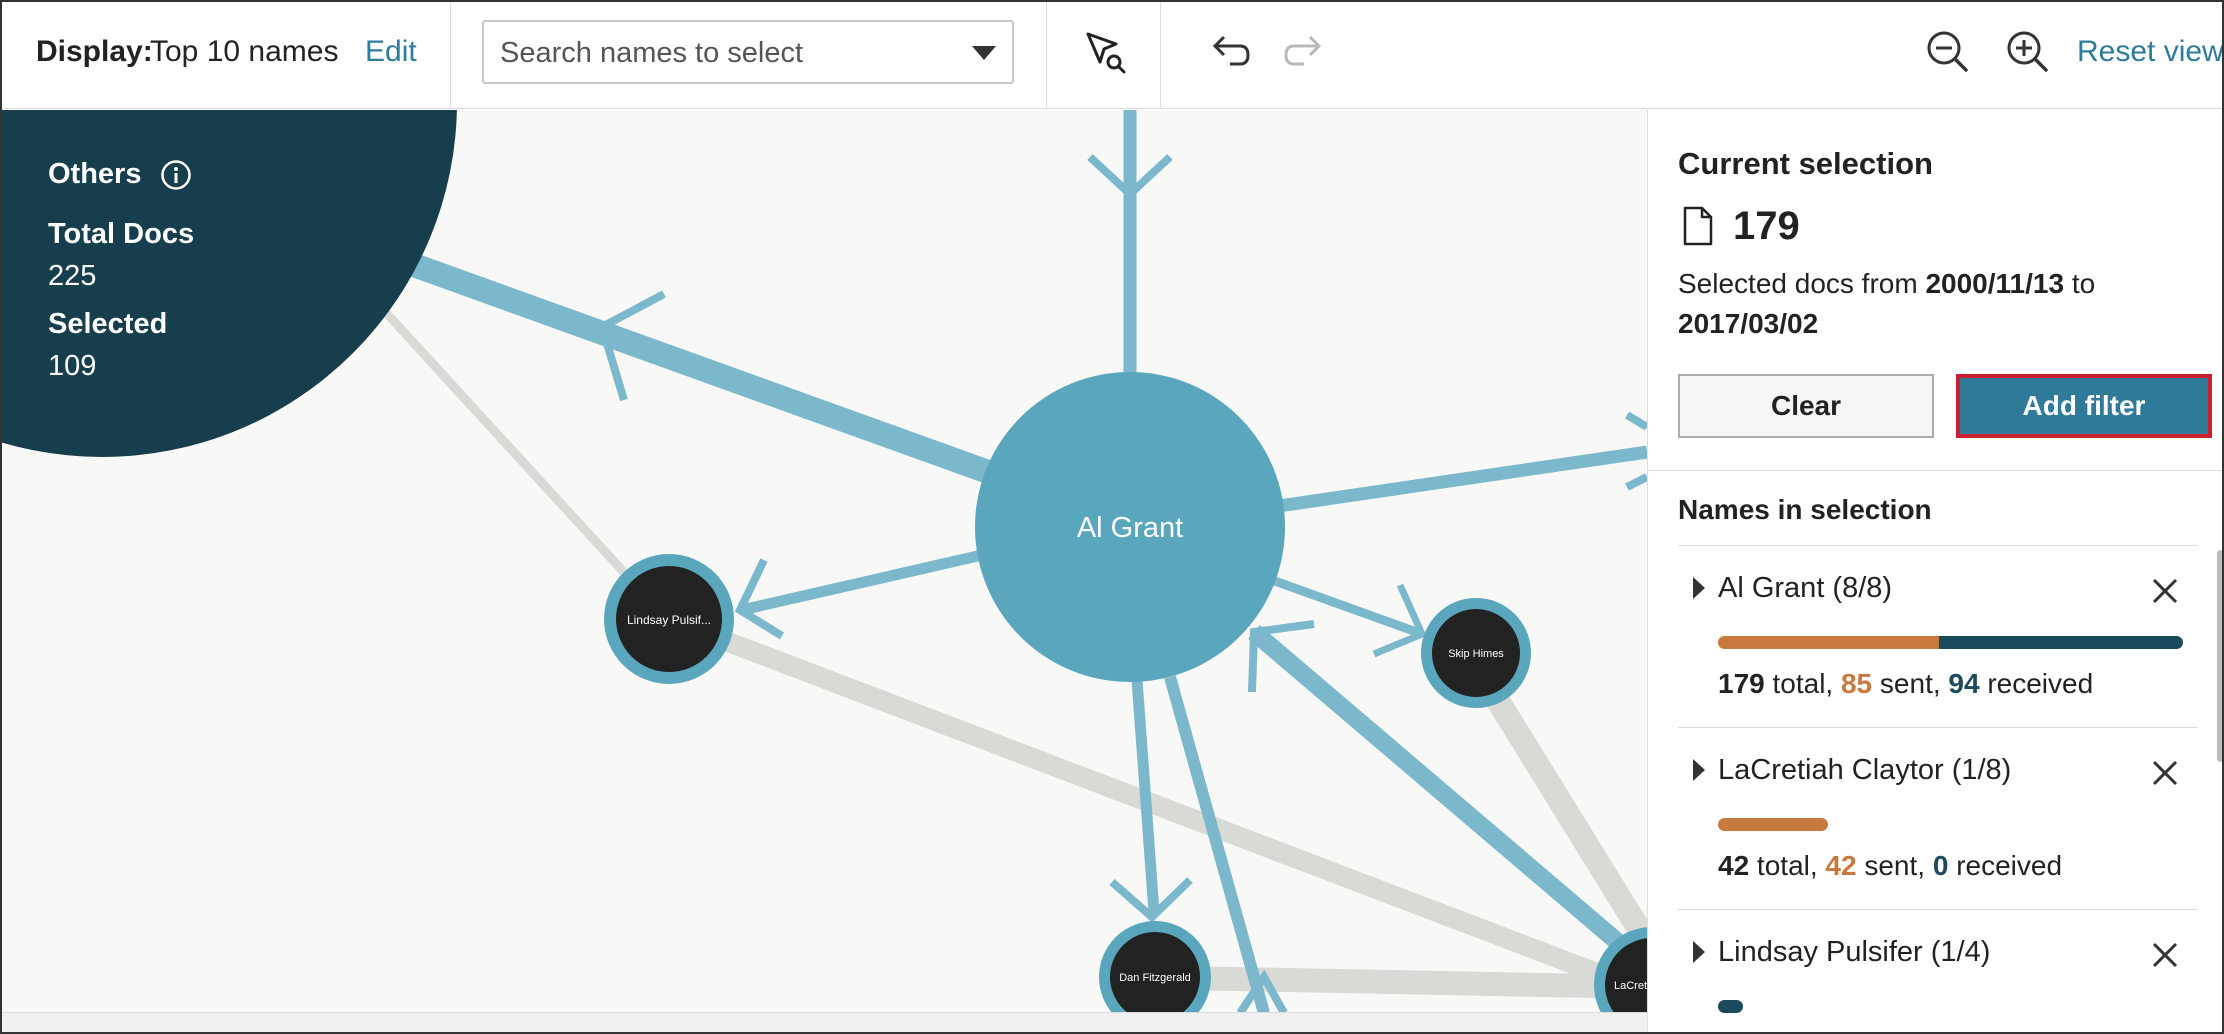  What do you see at coordinates (1940, 865) in the screenshot?
I see `received-count: 0` at bounding box center [1940, 865].